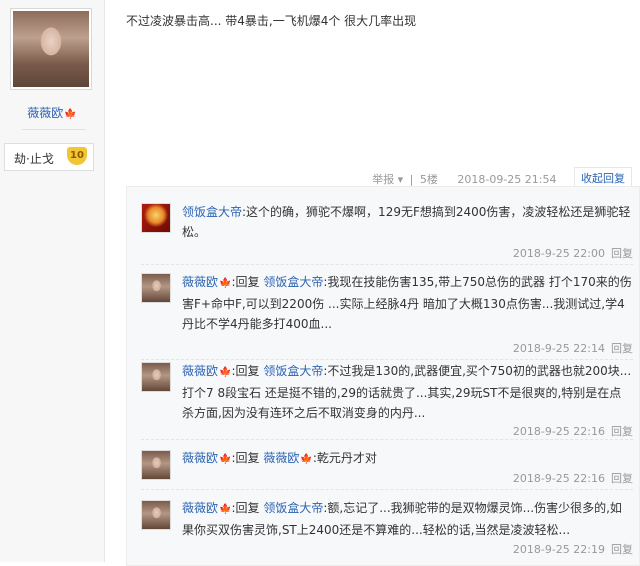  Describe the element at coordinates (386, 179) in the screenshot. I see `report-link: 举报 ▾` at that location.